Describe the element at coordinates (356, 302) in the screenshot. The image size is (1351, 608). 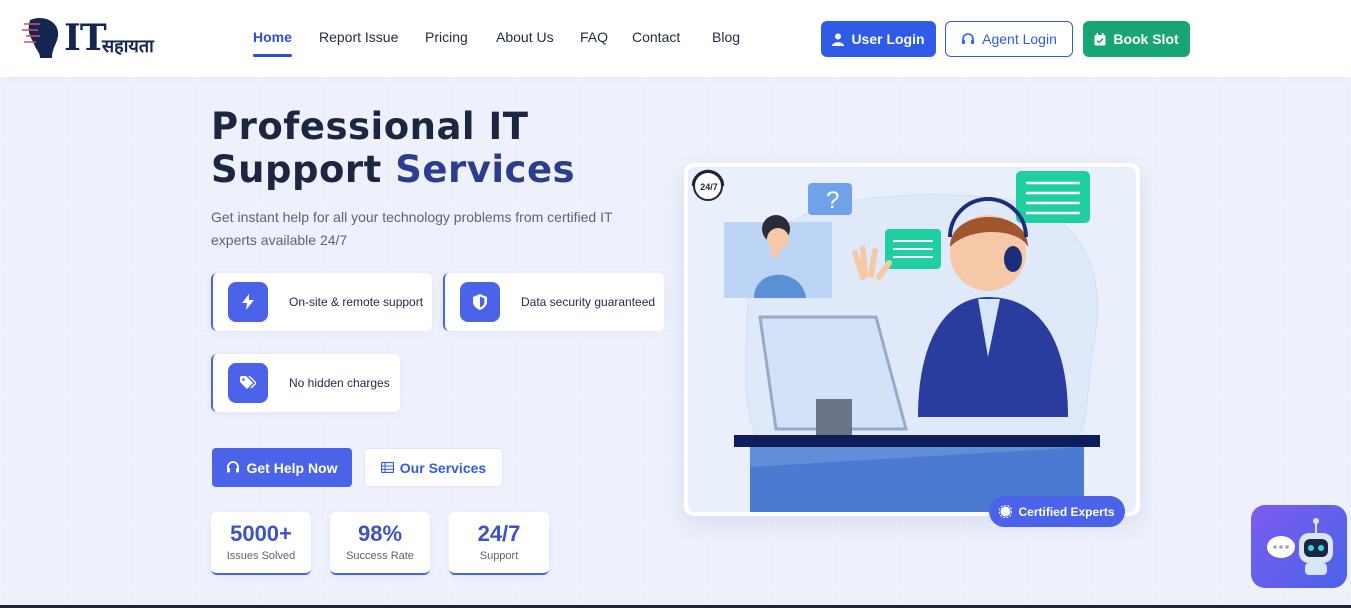
I see `feature-label: On-site & remote support` at that location.